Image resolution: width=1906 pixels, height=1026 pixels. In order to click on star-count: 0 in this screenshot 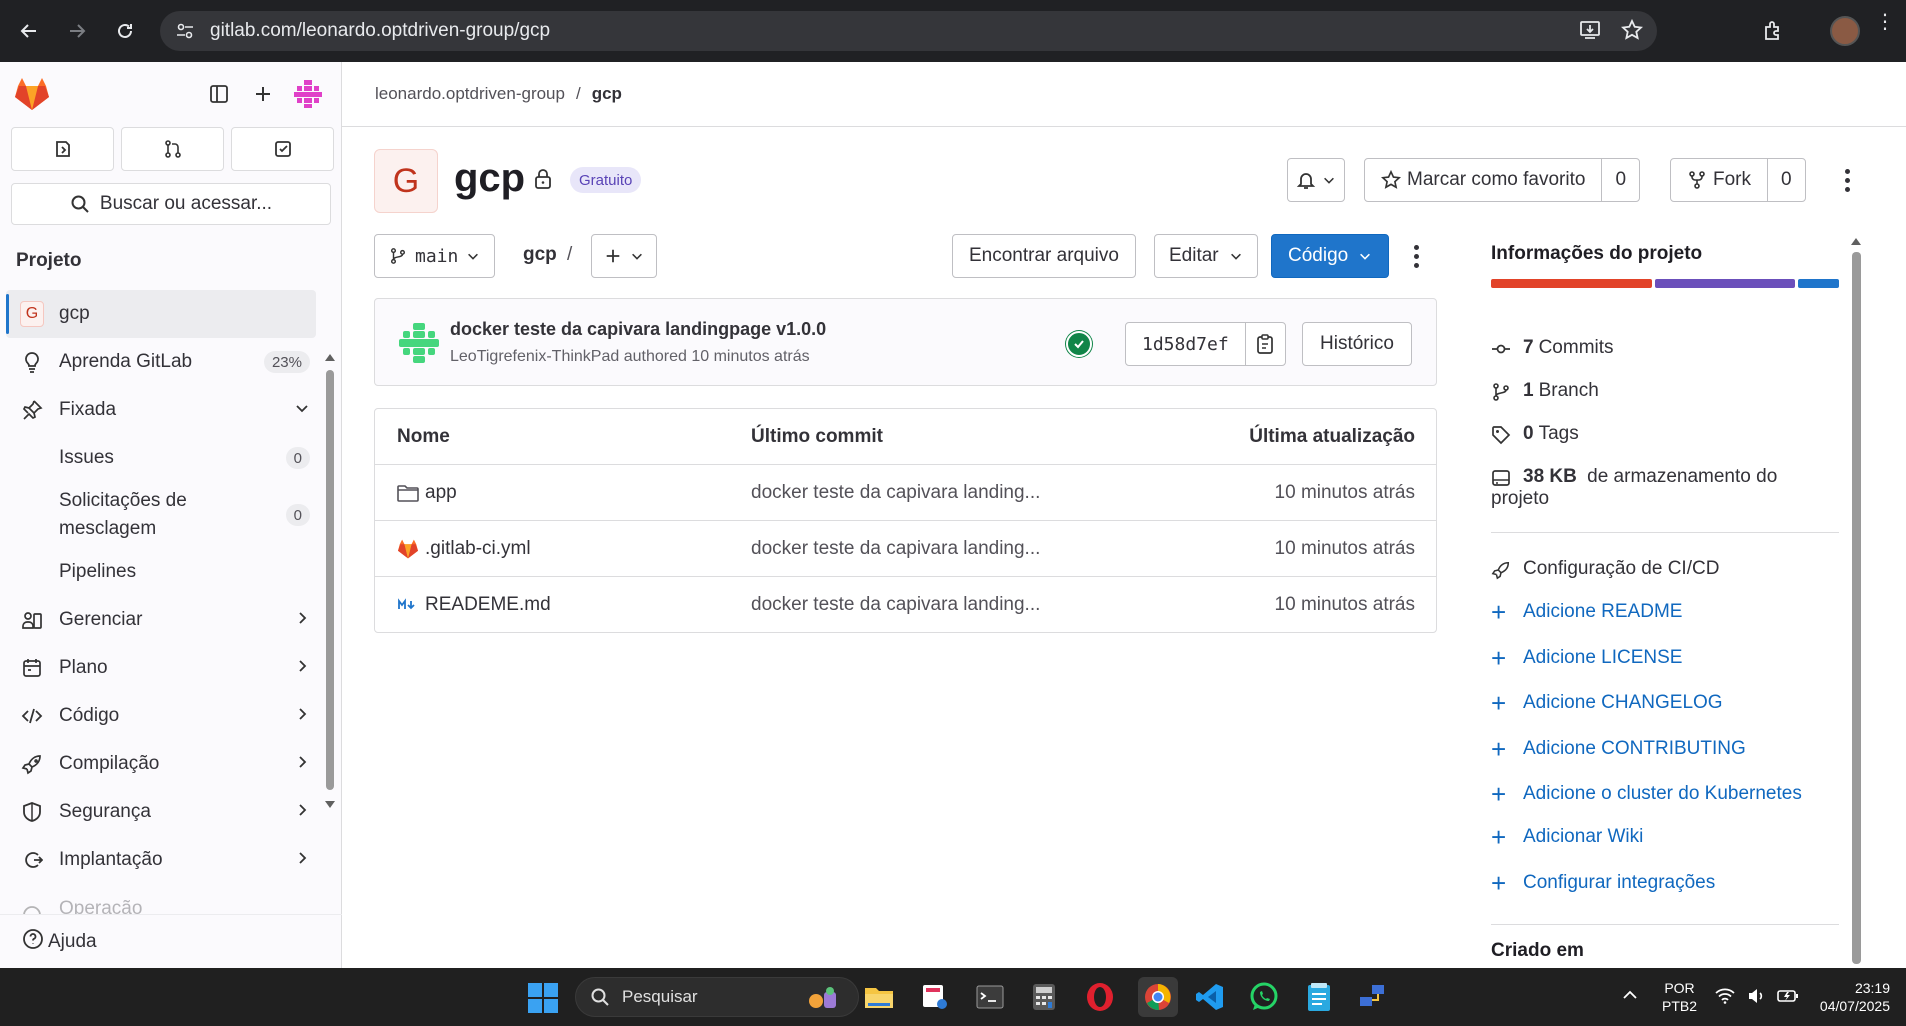, I will do `click(1620, 180)`.